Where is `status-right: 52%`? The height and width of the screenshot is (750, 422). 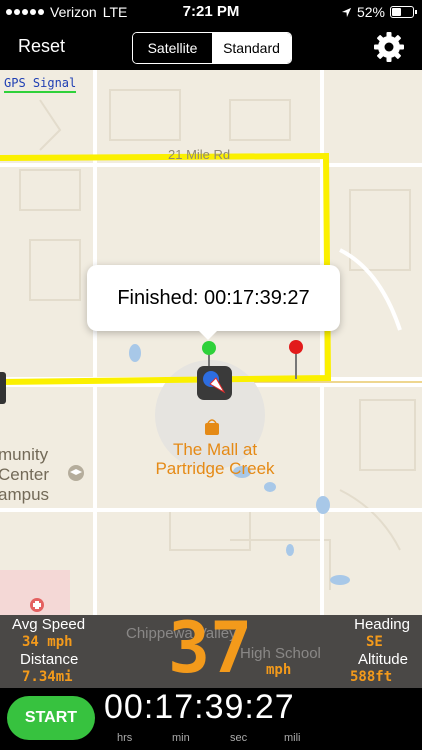 status-right: 52% is located at coordinates (379, 12).